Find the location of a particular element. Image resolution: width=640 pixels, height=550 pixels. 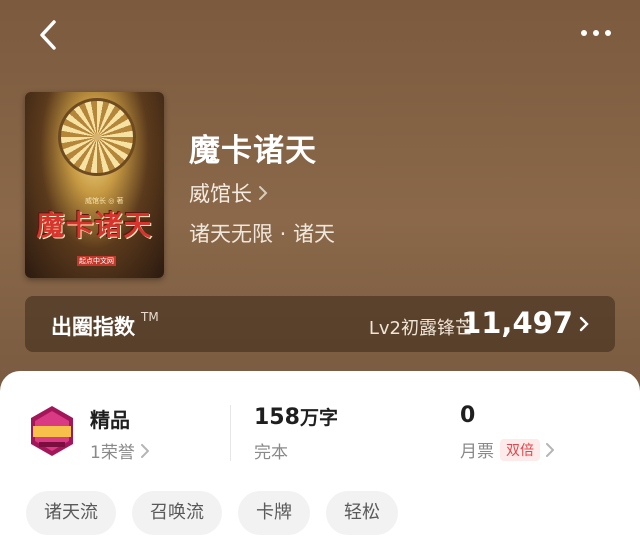

trademark-mark: TM is located at coordinates (150, 317).